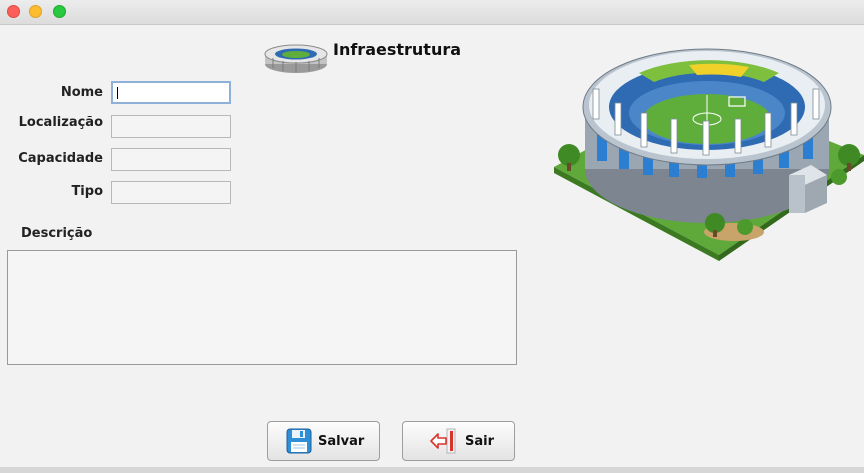  Describe the element at coordinates (35, 11) in the screenshot. I see `minimize-window-button` at that location.